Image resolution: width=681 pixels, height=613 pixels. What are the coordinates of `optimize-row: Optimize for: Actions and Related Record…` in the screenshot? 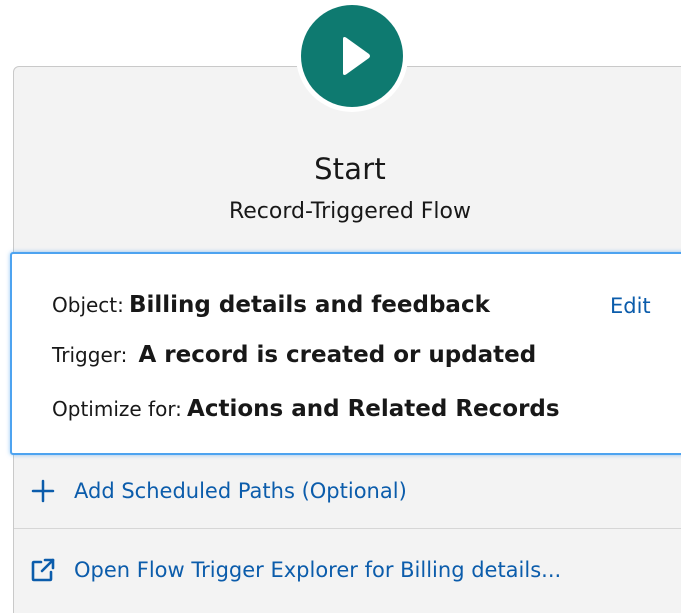 It's located at (306, 409).